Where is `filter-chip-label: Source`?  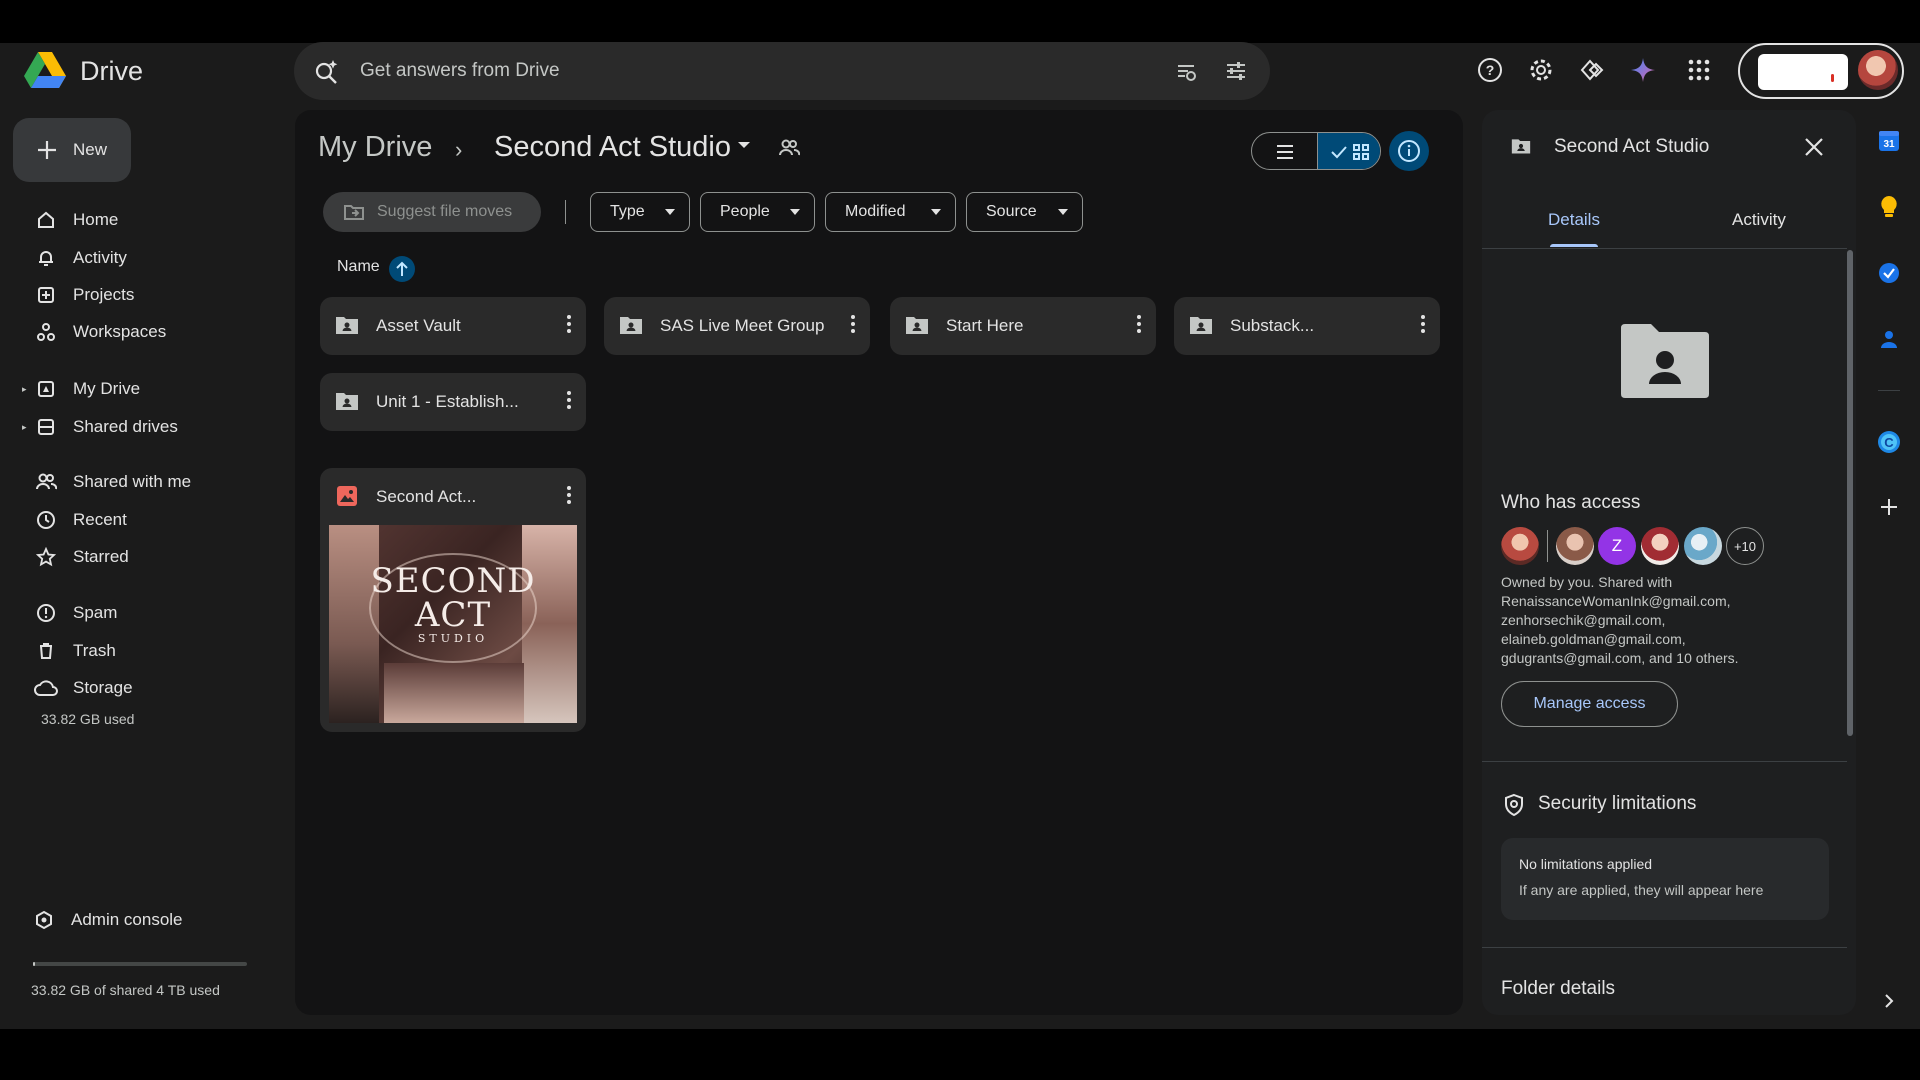
filter-chip-label: Source is located at coordinates (1011, 211).